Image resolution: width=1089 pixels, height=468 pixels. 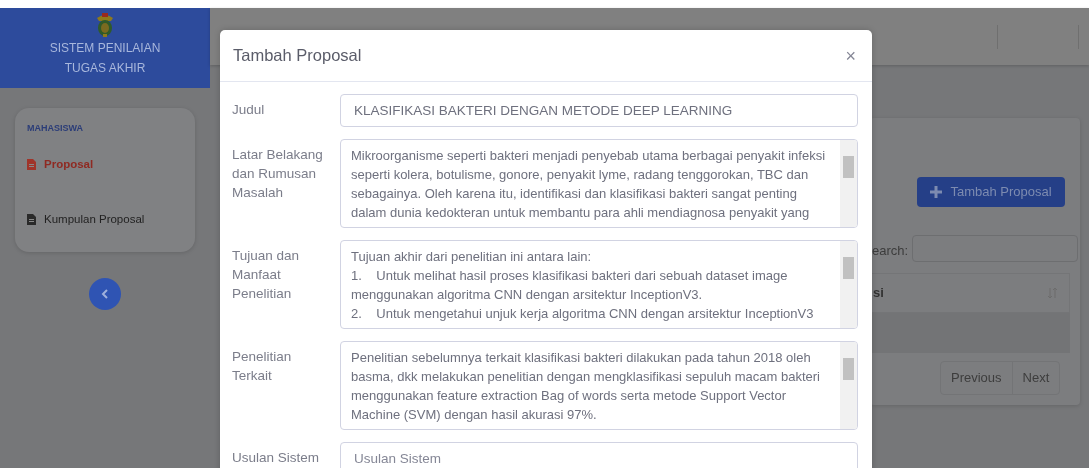 I want to click on text-area: Mikroorganisme seperti bakteri menjadi penyebab utama berbagai penyakit infeksi seperti kolera, botulisme, gonore, penyakit lyme, radang tenggorokan, TBC dan sebagainya. Oleh karena itu, identifikasi dan klasifikasi bakteri sangat penting dalam dunia kedokteran untuk membantu para ahli mendiagnosa penyakit yang, so click(x=599, y=183).